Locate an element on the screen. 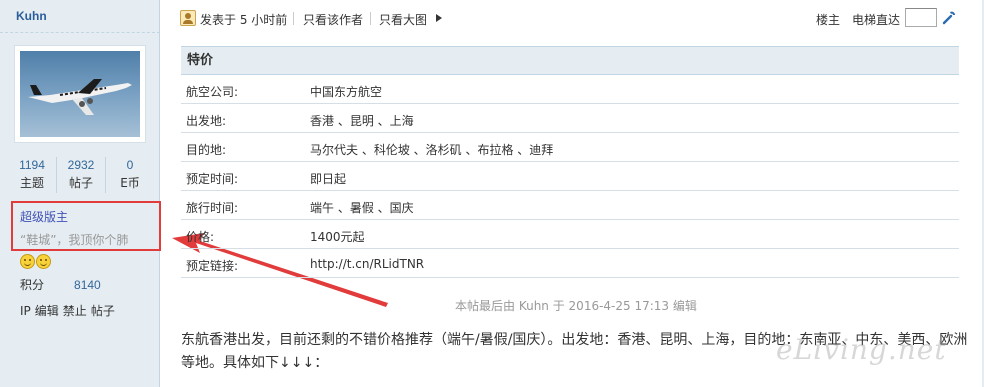 The image size is (984, 387). stat-label: 主题 is located at coordinates (31, 183).